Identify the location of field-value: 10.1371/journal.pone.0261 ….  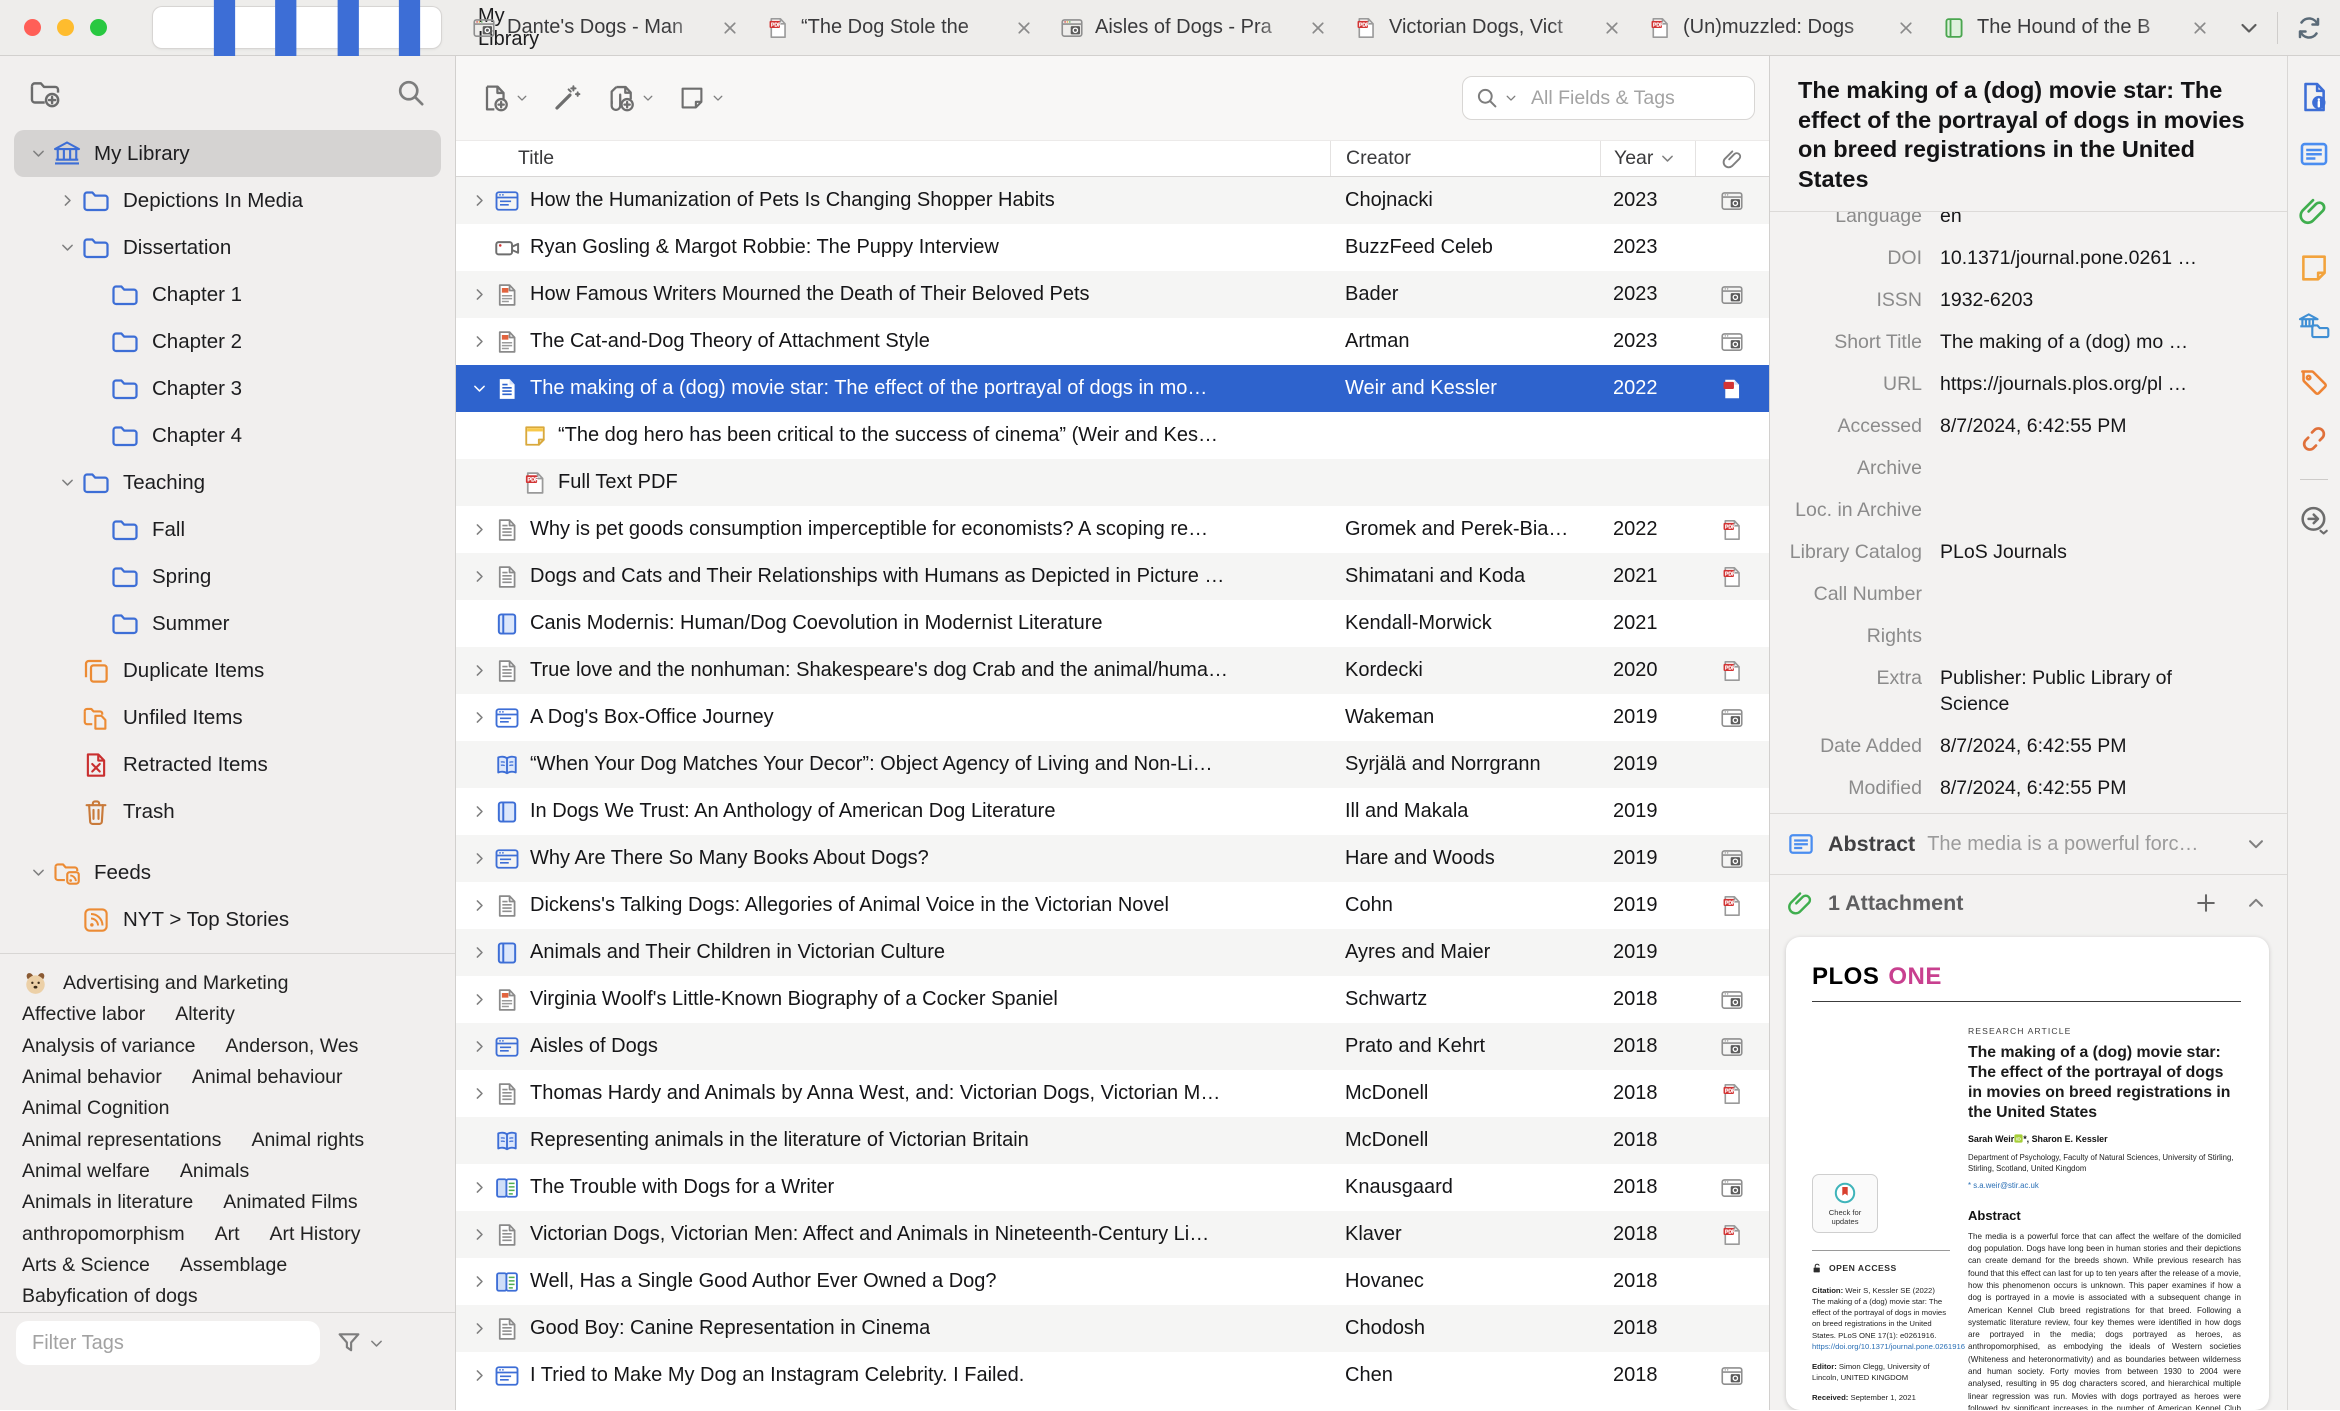
(2090, 258).